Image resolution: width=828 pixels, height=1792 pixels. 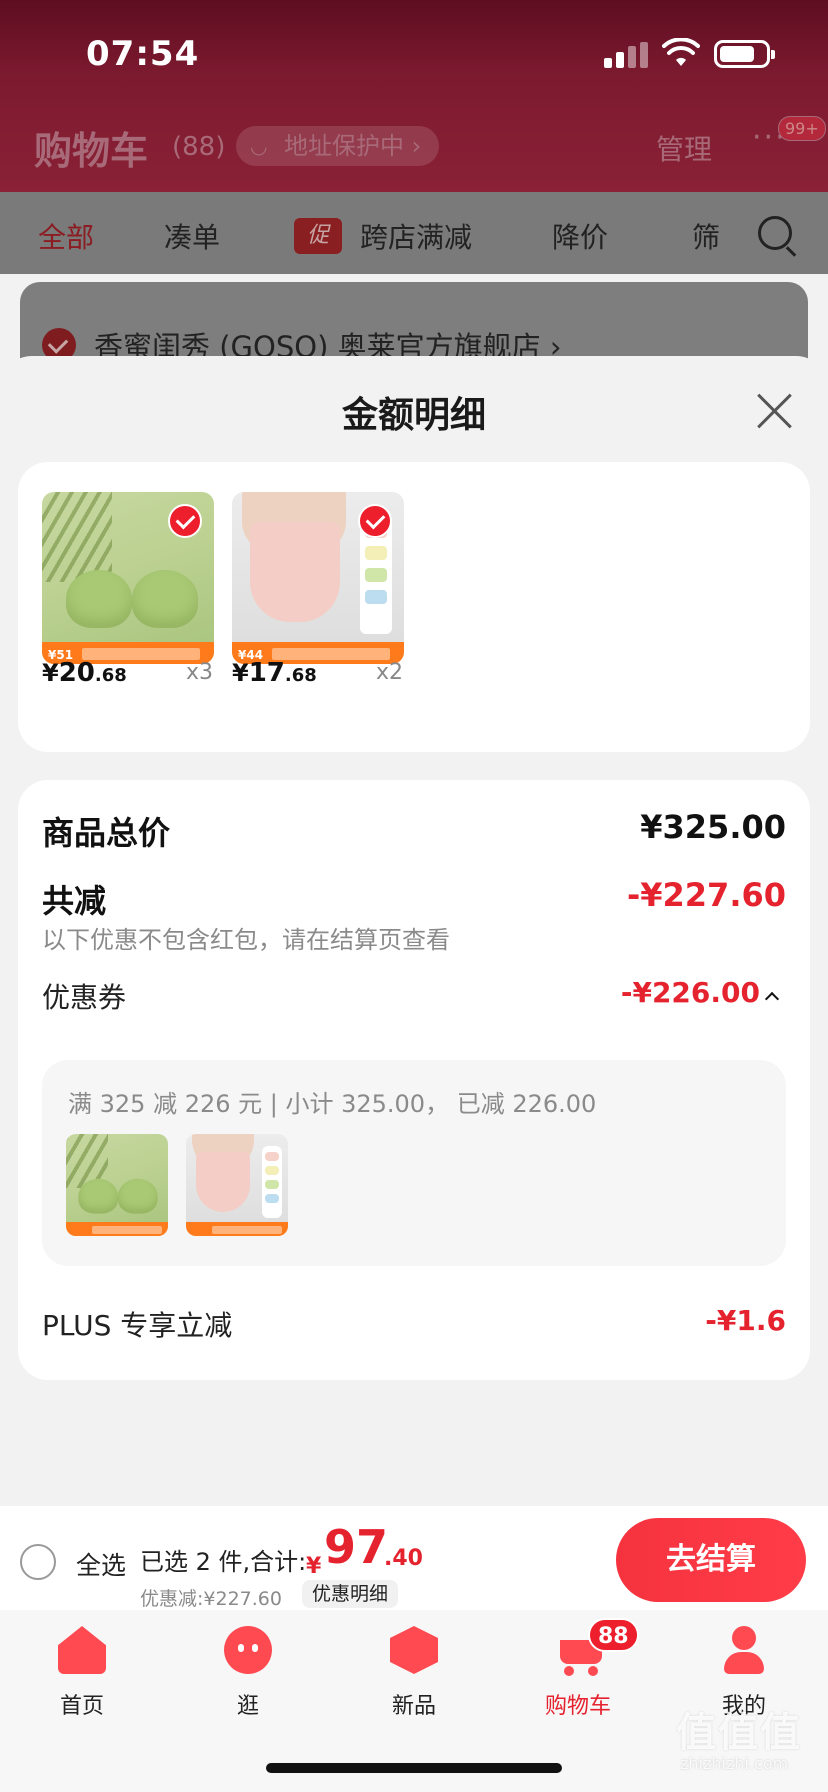 What do you see at coordinates (74, 901) in the screenshot?
I see `total-reduce-label: 共减` at bounding box center [74, 901].